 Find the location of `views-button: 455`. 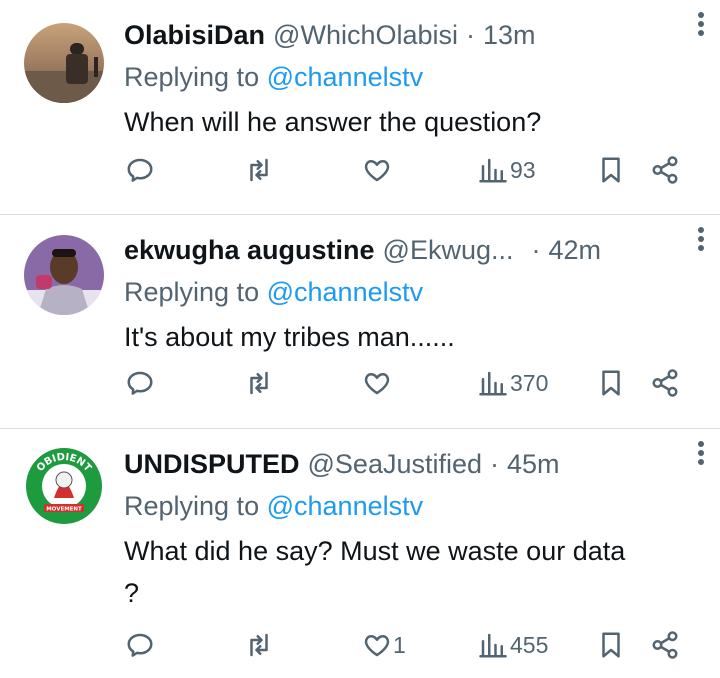

views-button: 455 is located at coordinates (513, 645).